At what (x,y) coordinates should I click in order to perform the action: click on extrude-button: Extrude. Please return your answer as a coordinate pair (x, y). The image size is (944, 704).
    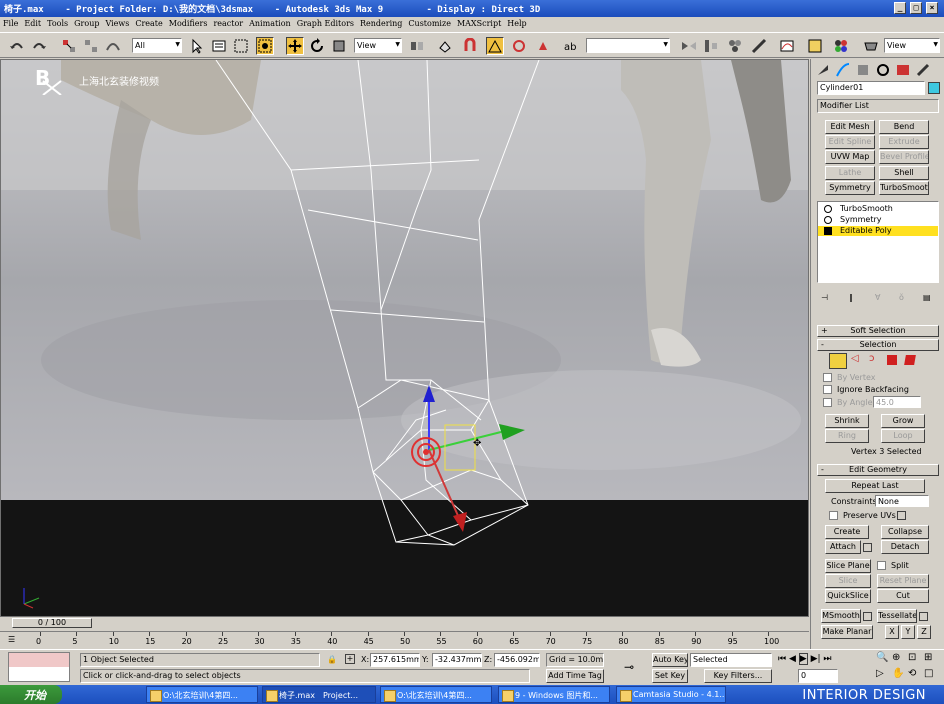
    Looking at the image, I should click on (904, 142).